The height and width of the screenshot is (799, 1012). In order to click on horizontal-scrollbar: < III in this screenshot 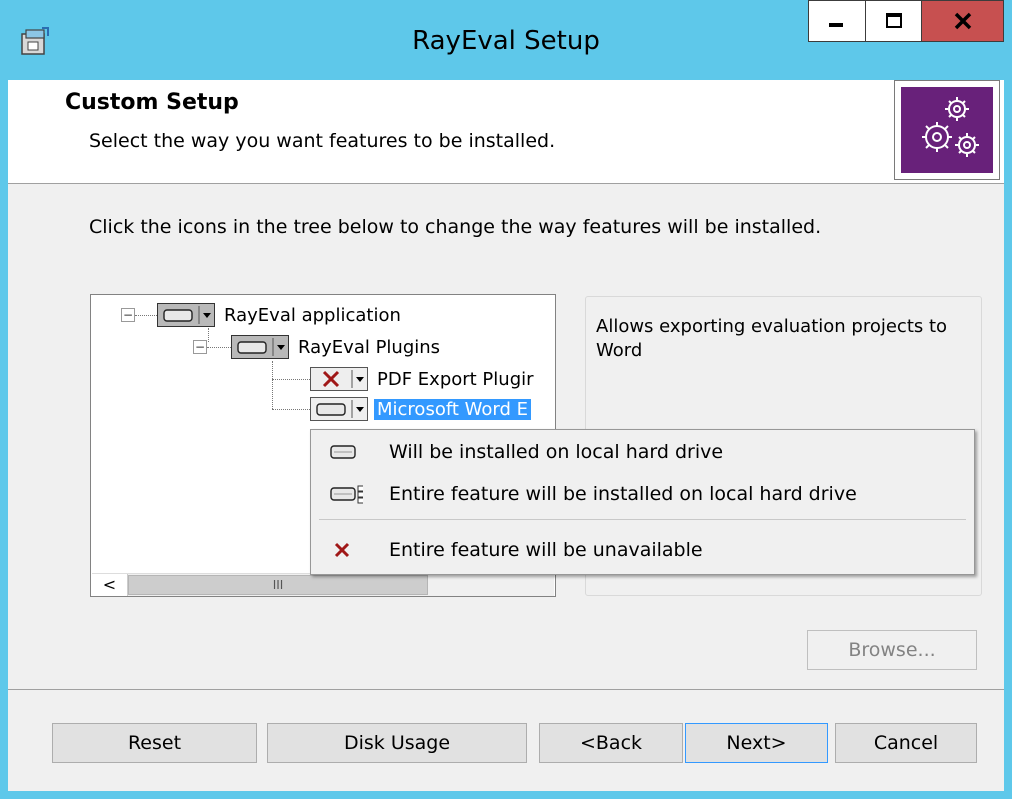, I will do `click(323, 584)`.